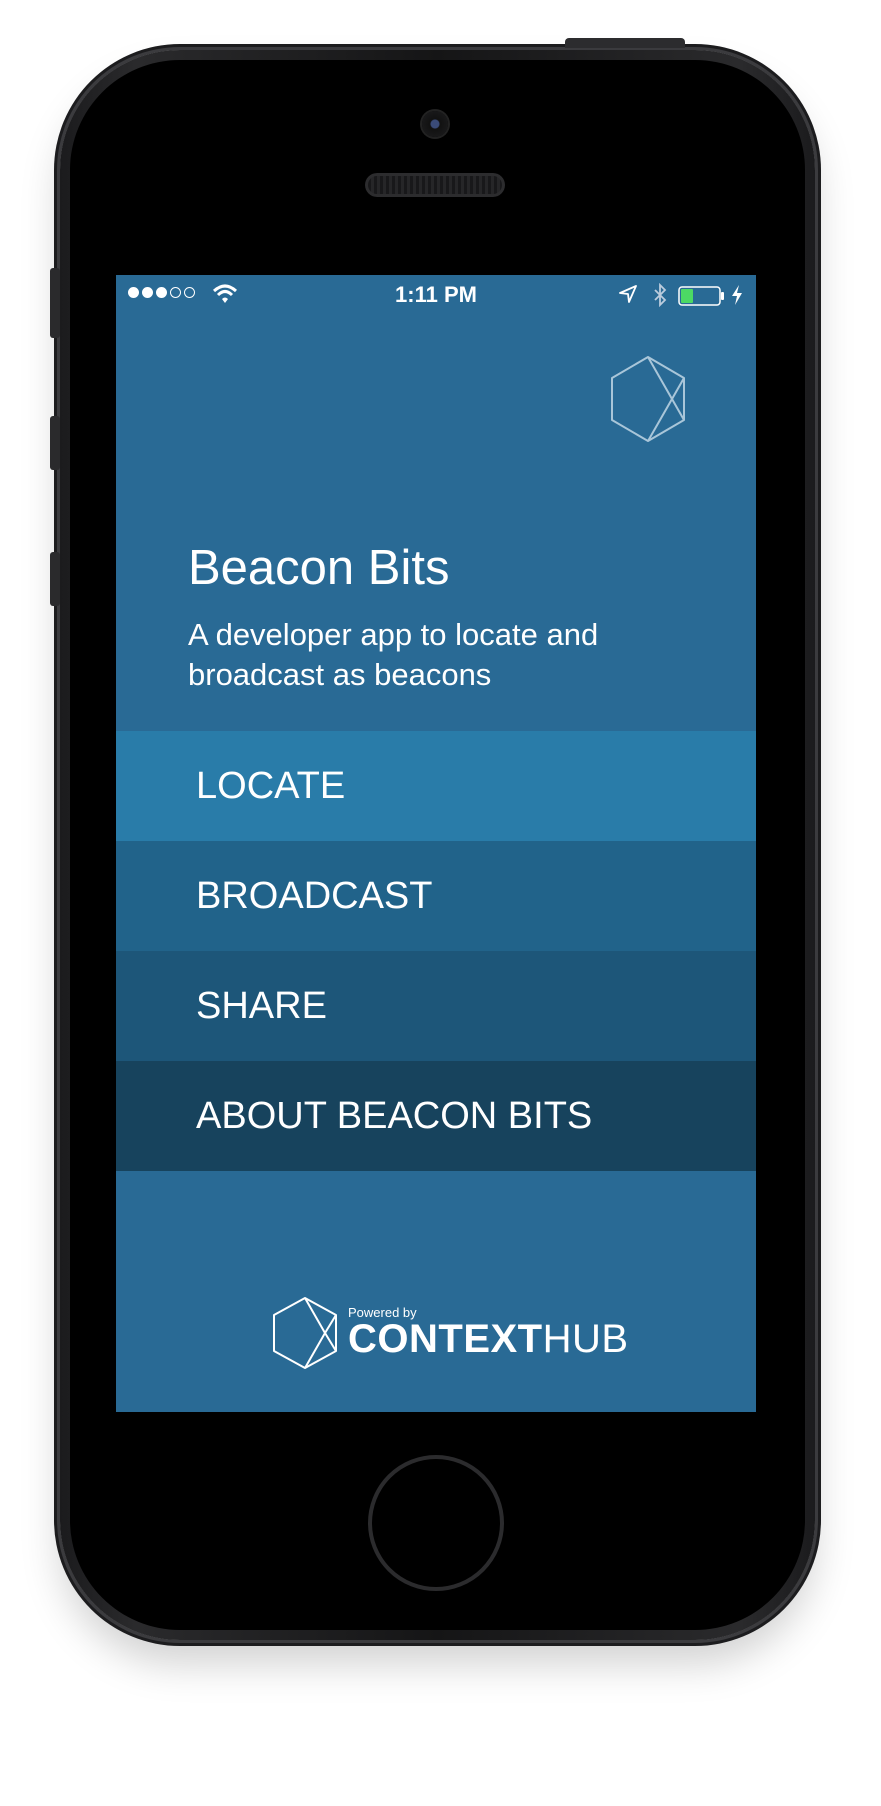 This screenshot has width=881, height=1806. Describe the element at coordinates (319, 568) in the screenshot. I see `app-title: Beacon Bits` at that location.